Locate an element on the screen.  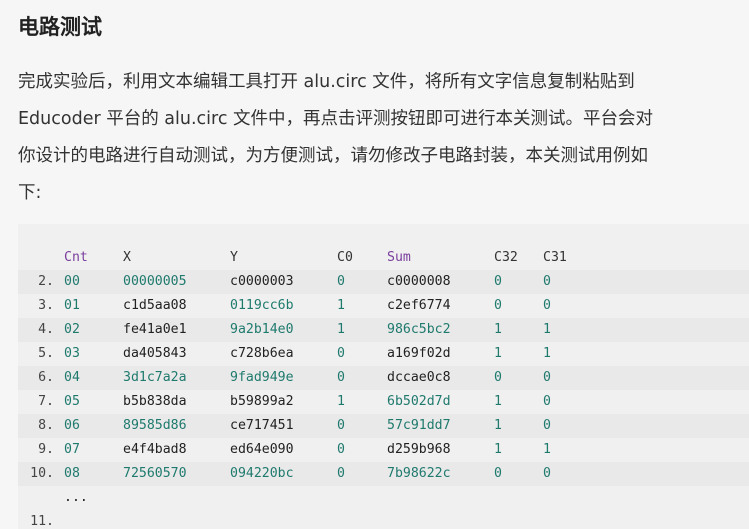
cell-x: 72560570 is located at coordinates (155, 473).